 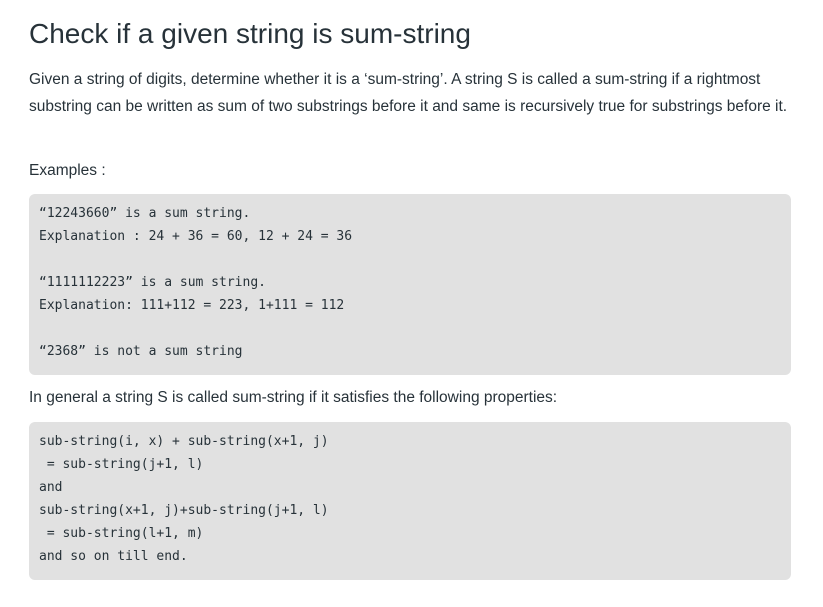 I want to click on code-line: and, so click(x=51, y=487).